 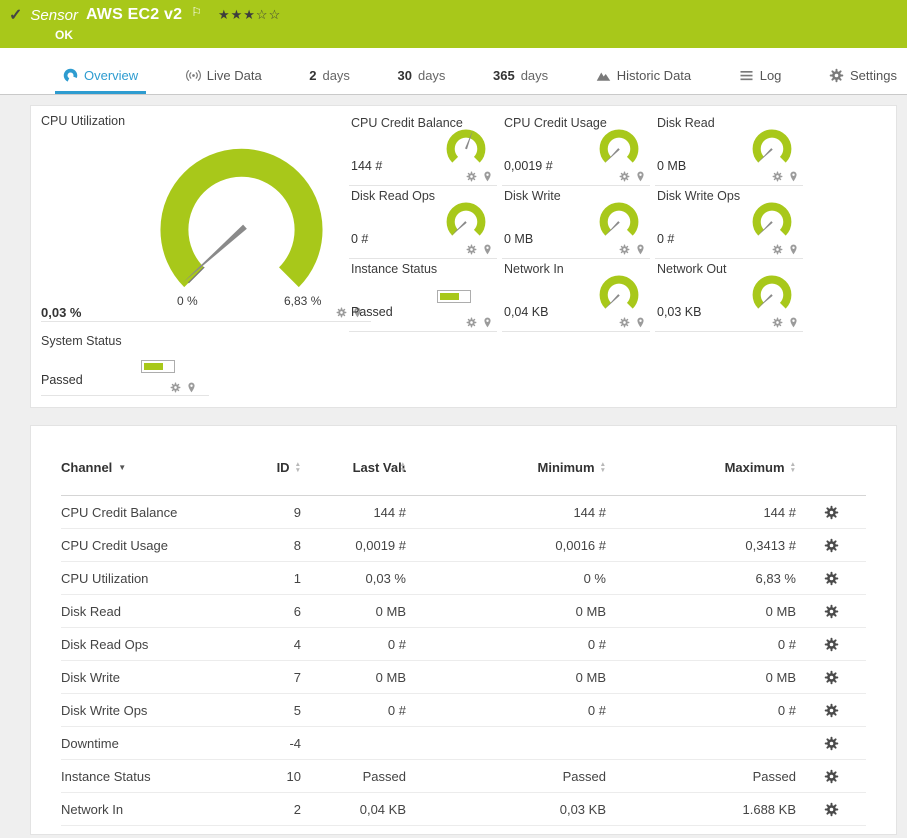 I want to click on table-row: Downtime -4, so click(x=463, y=743).